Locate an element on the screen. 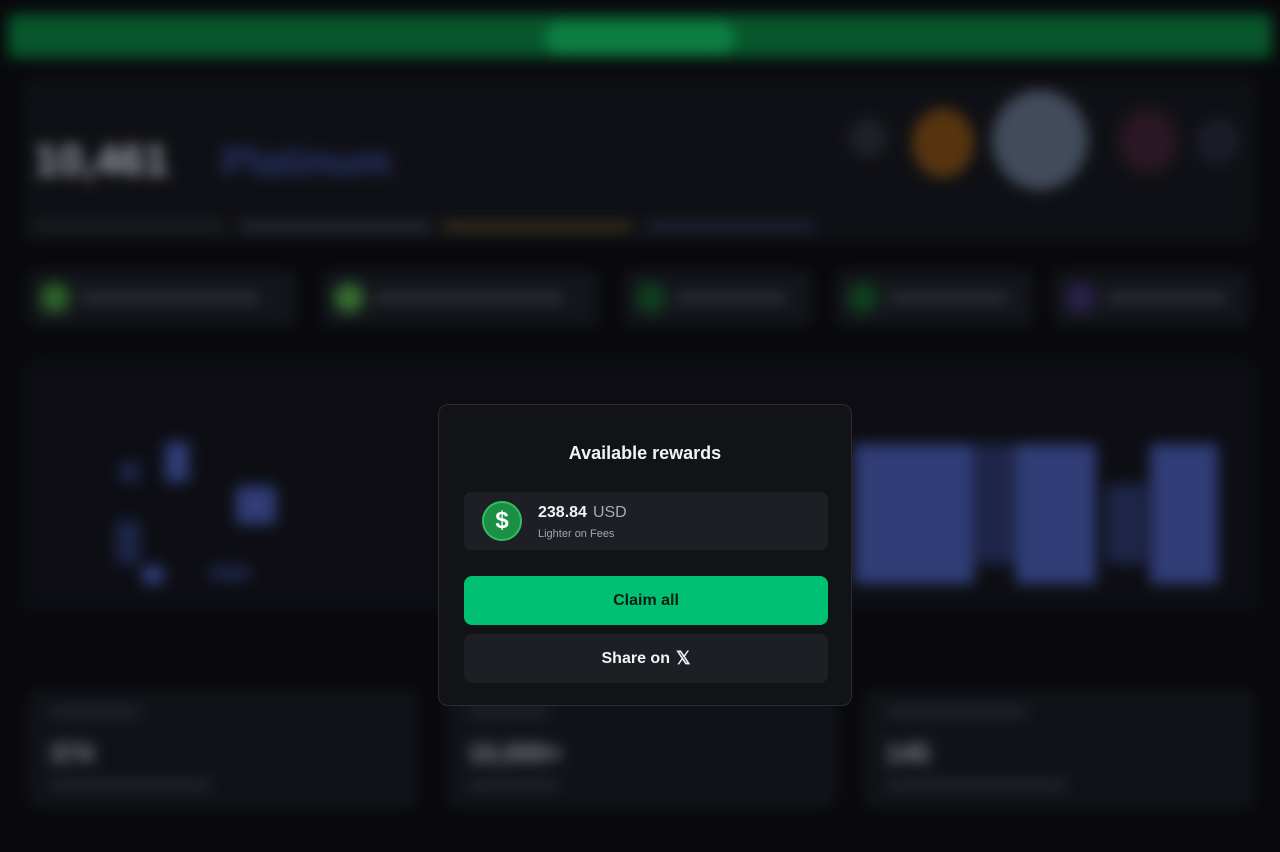 Image resolution: width=1280 pixels, height=852 pixels. claim-all-button: Claim all is located at coordinates (646, 600).